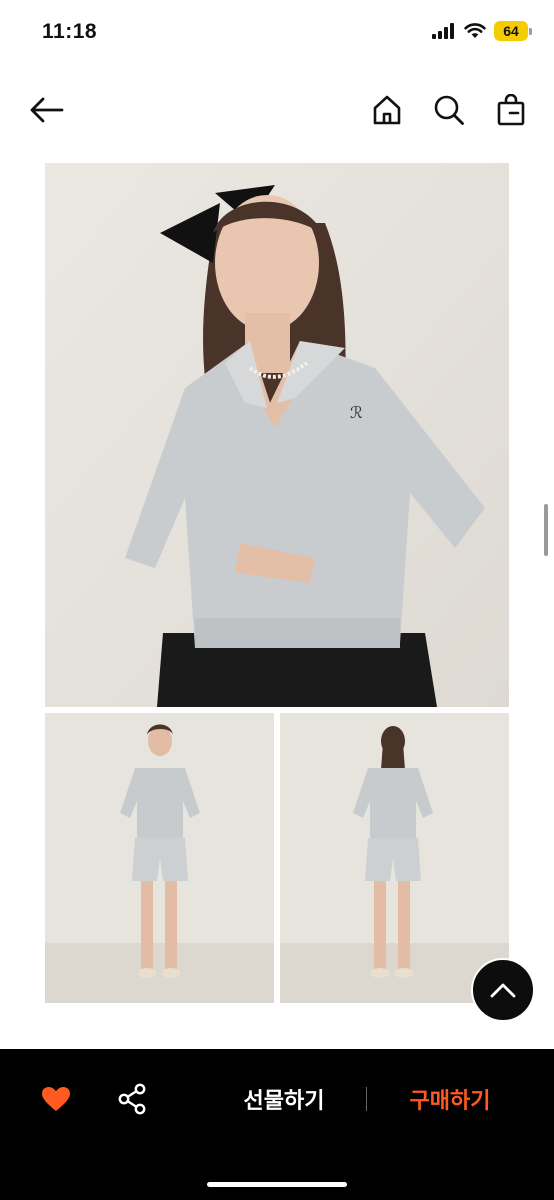 The width and height of the screenshot is (554, 1200). I want to click on scroll-to-top-button, so click(503, 990).